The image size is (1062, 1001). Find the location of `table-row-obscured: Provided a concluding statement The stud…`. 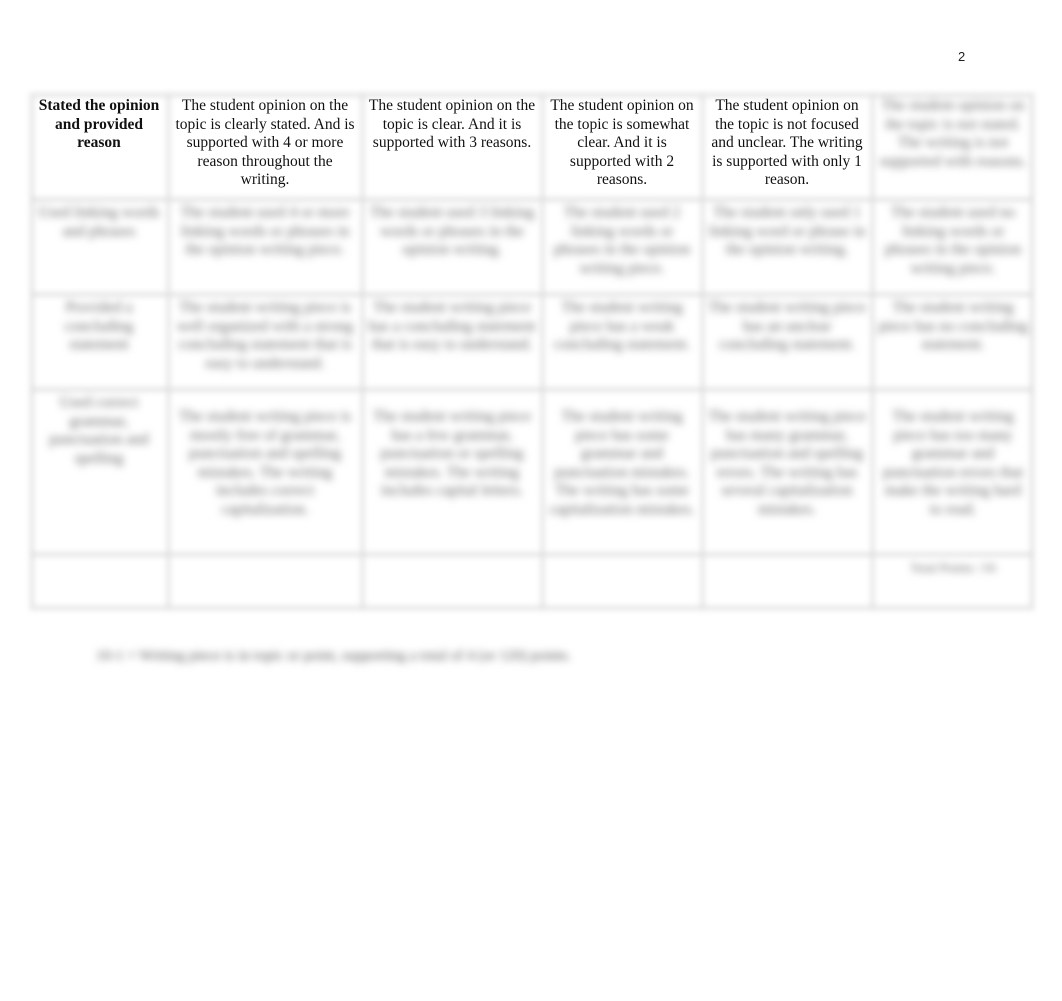

table-row-obscured: Provided a concluding statement The stud… is located at coordinates (532, 342).